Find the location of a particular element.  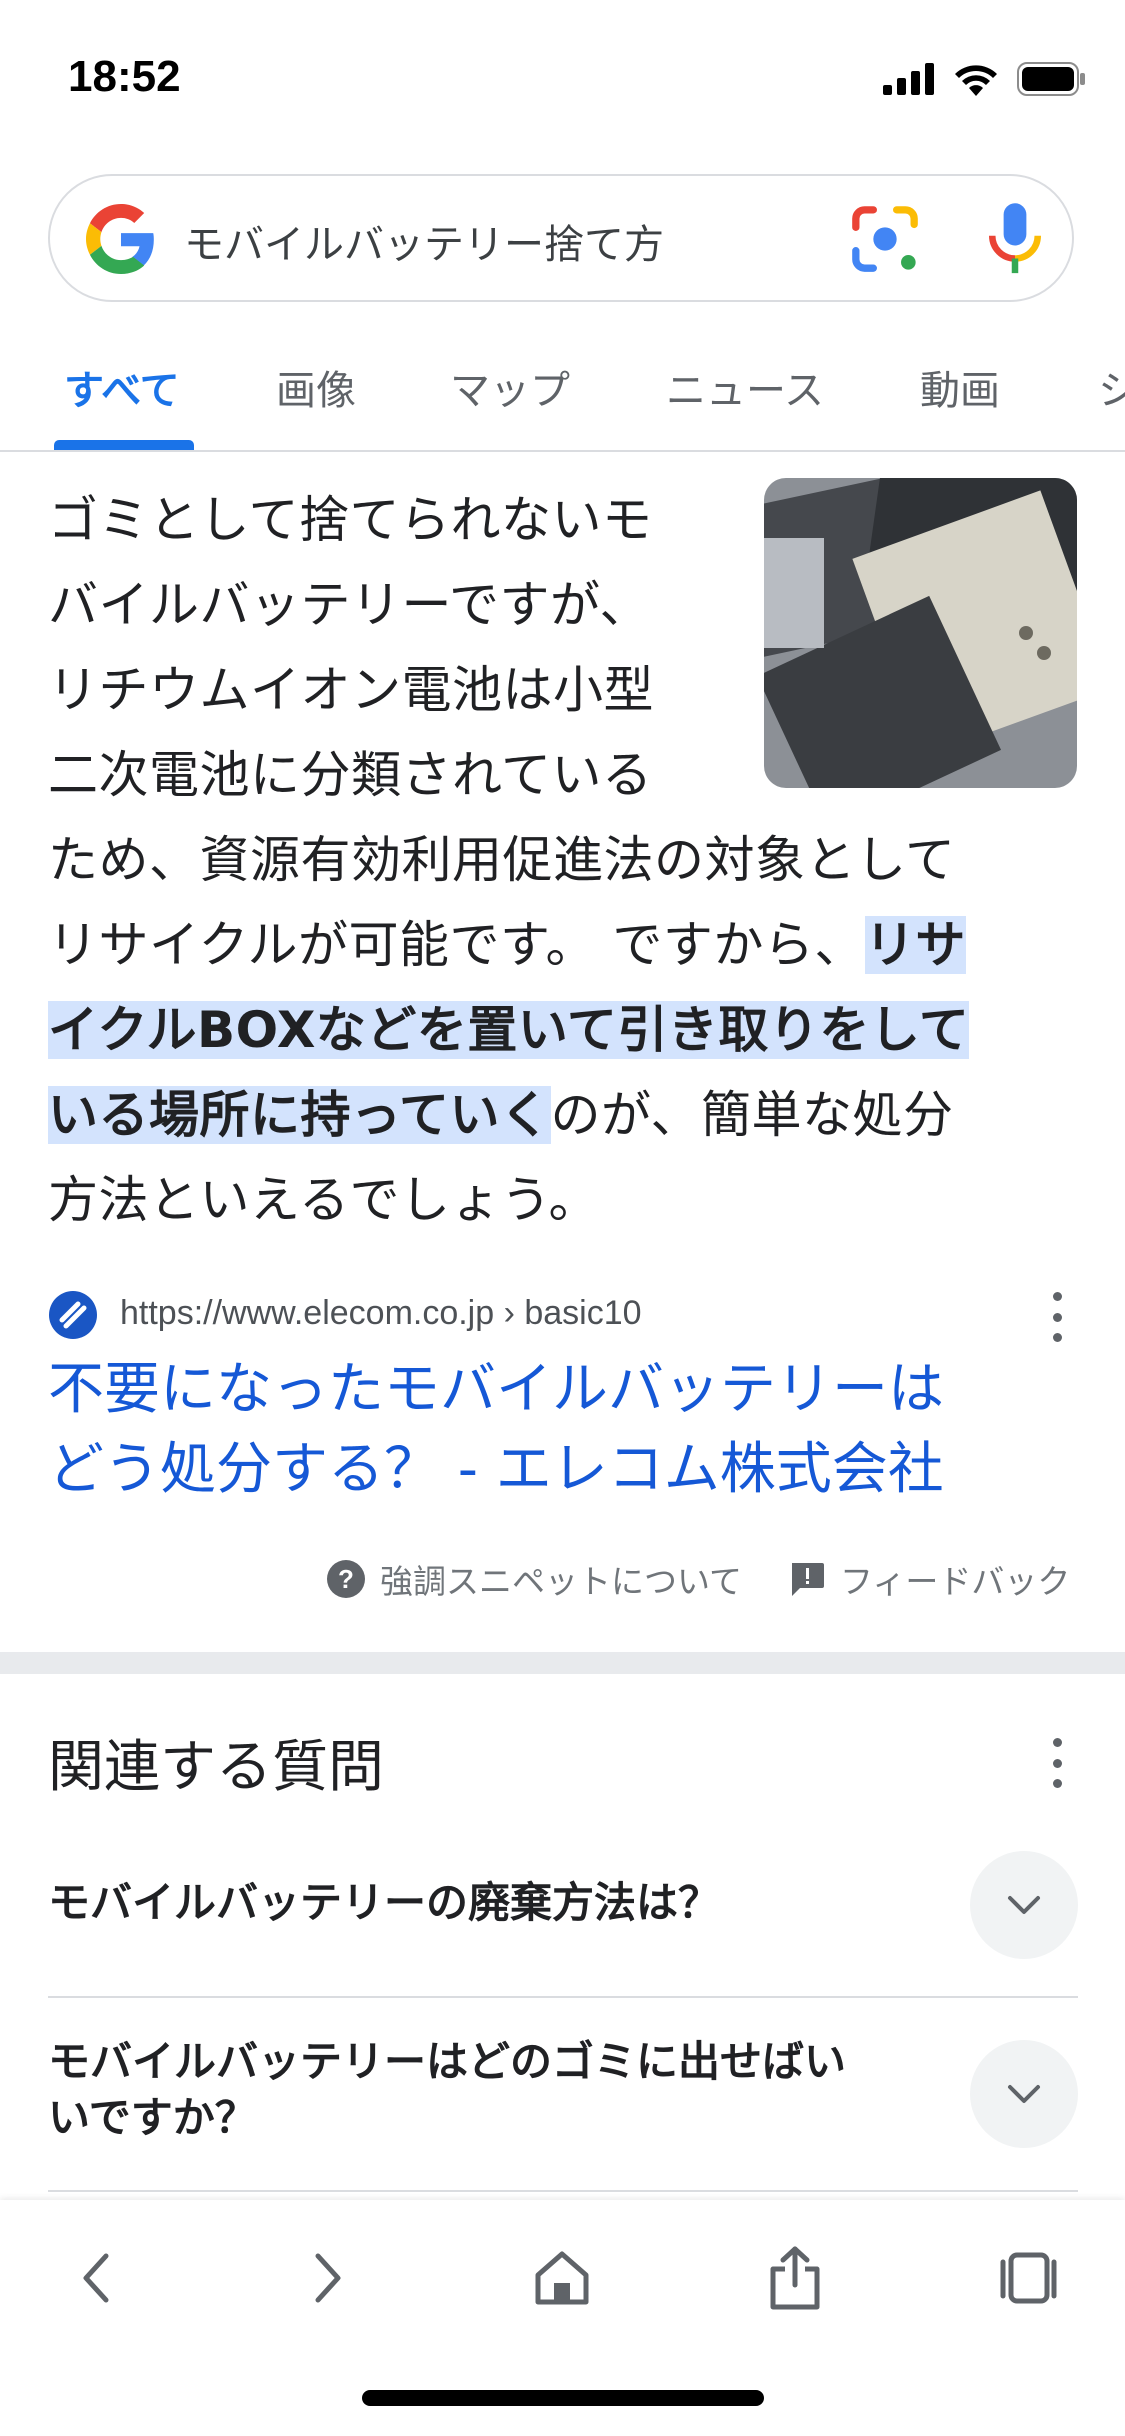

snippet-line: 方法といえるでしょう。 is located at coordinates (323, 1200).